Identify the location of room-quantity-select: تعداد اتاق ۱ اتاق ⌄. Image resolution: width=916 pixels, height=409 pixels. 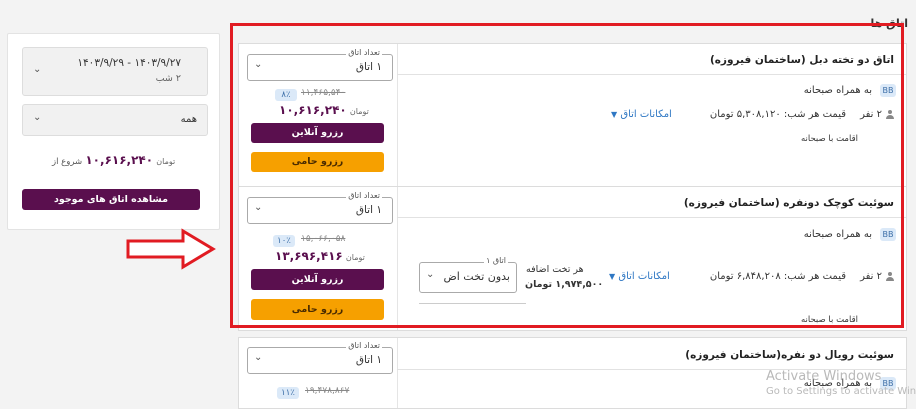
(320, 357).